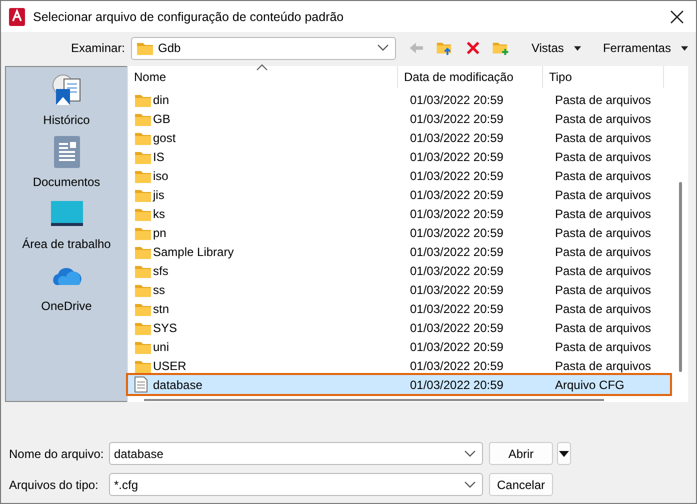  Describe the element at coordinates (66, 286) in the screenshot. I see `sidebar-item: OneDrive` at that location.